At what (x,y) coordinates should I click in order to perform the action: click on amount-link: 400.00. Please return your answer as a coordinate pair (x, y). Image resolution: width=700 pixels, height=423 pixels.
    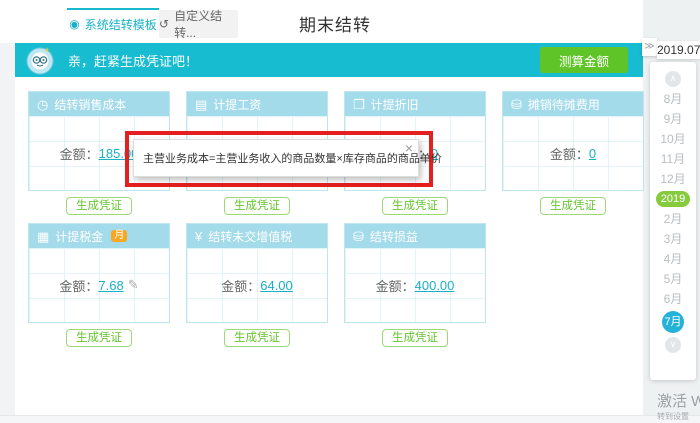
    Looking at the image, I should click on (435, 285).